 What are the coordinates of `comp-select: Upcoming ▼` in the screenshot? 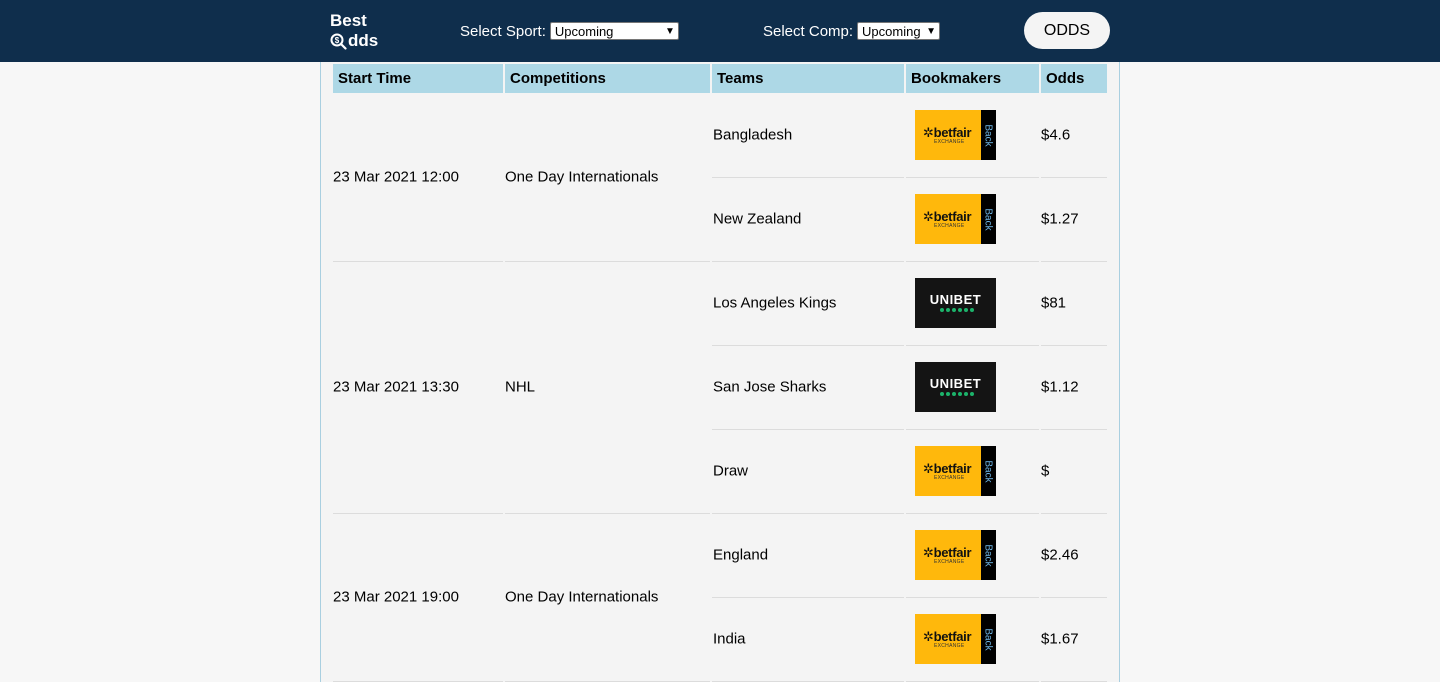 It's located at (899, 31).